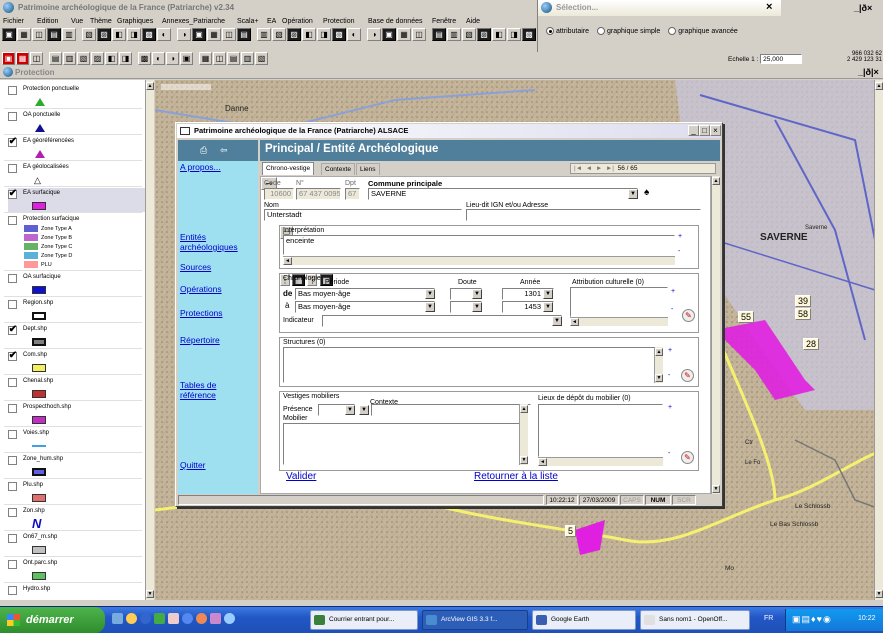 This screenshot has width=883, height=633. Describe the element at coordinates (77, 148) in the screenshot. I see `toc-layer-2: ✔ EA géoréférencées` at that location.